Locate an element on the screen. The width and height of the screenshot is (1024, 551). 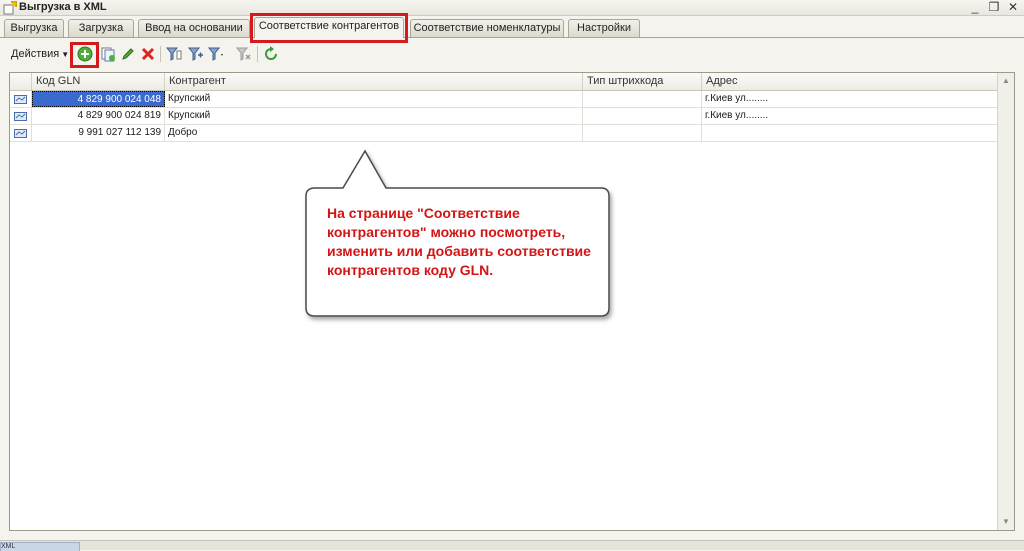
header-contractor: Контрагент is located at coordinates (374, 81).